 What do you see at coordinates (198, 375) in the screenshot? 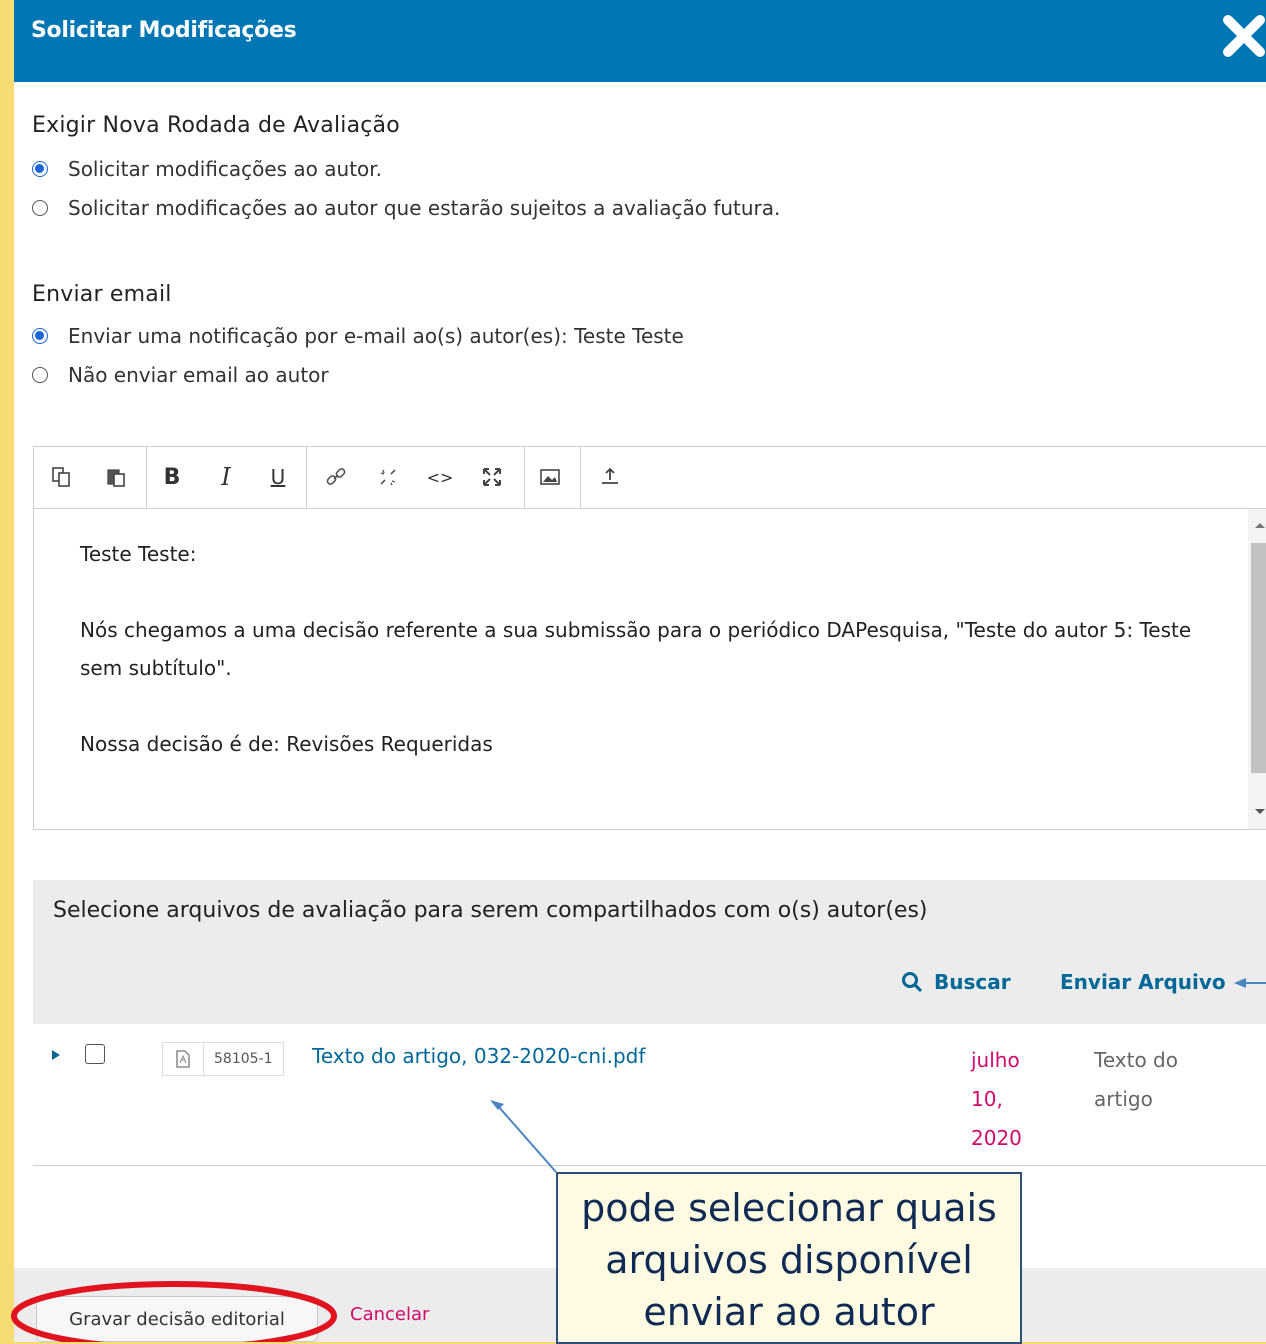
I see `radio-label: Não enviar email ao autor` at bounding box center [198, 375].